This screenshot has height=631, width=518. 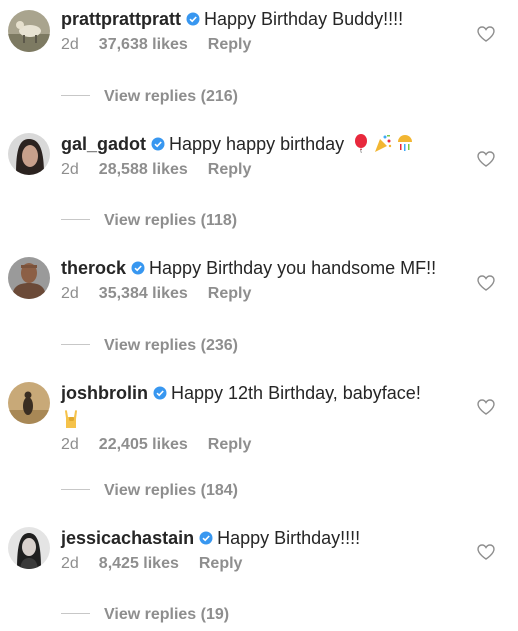 I want to click on view-replies-link: View replies (216), so click(x=149, y=97).